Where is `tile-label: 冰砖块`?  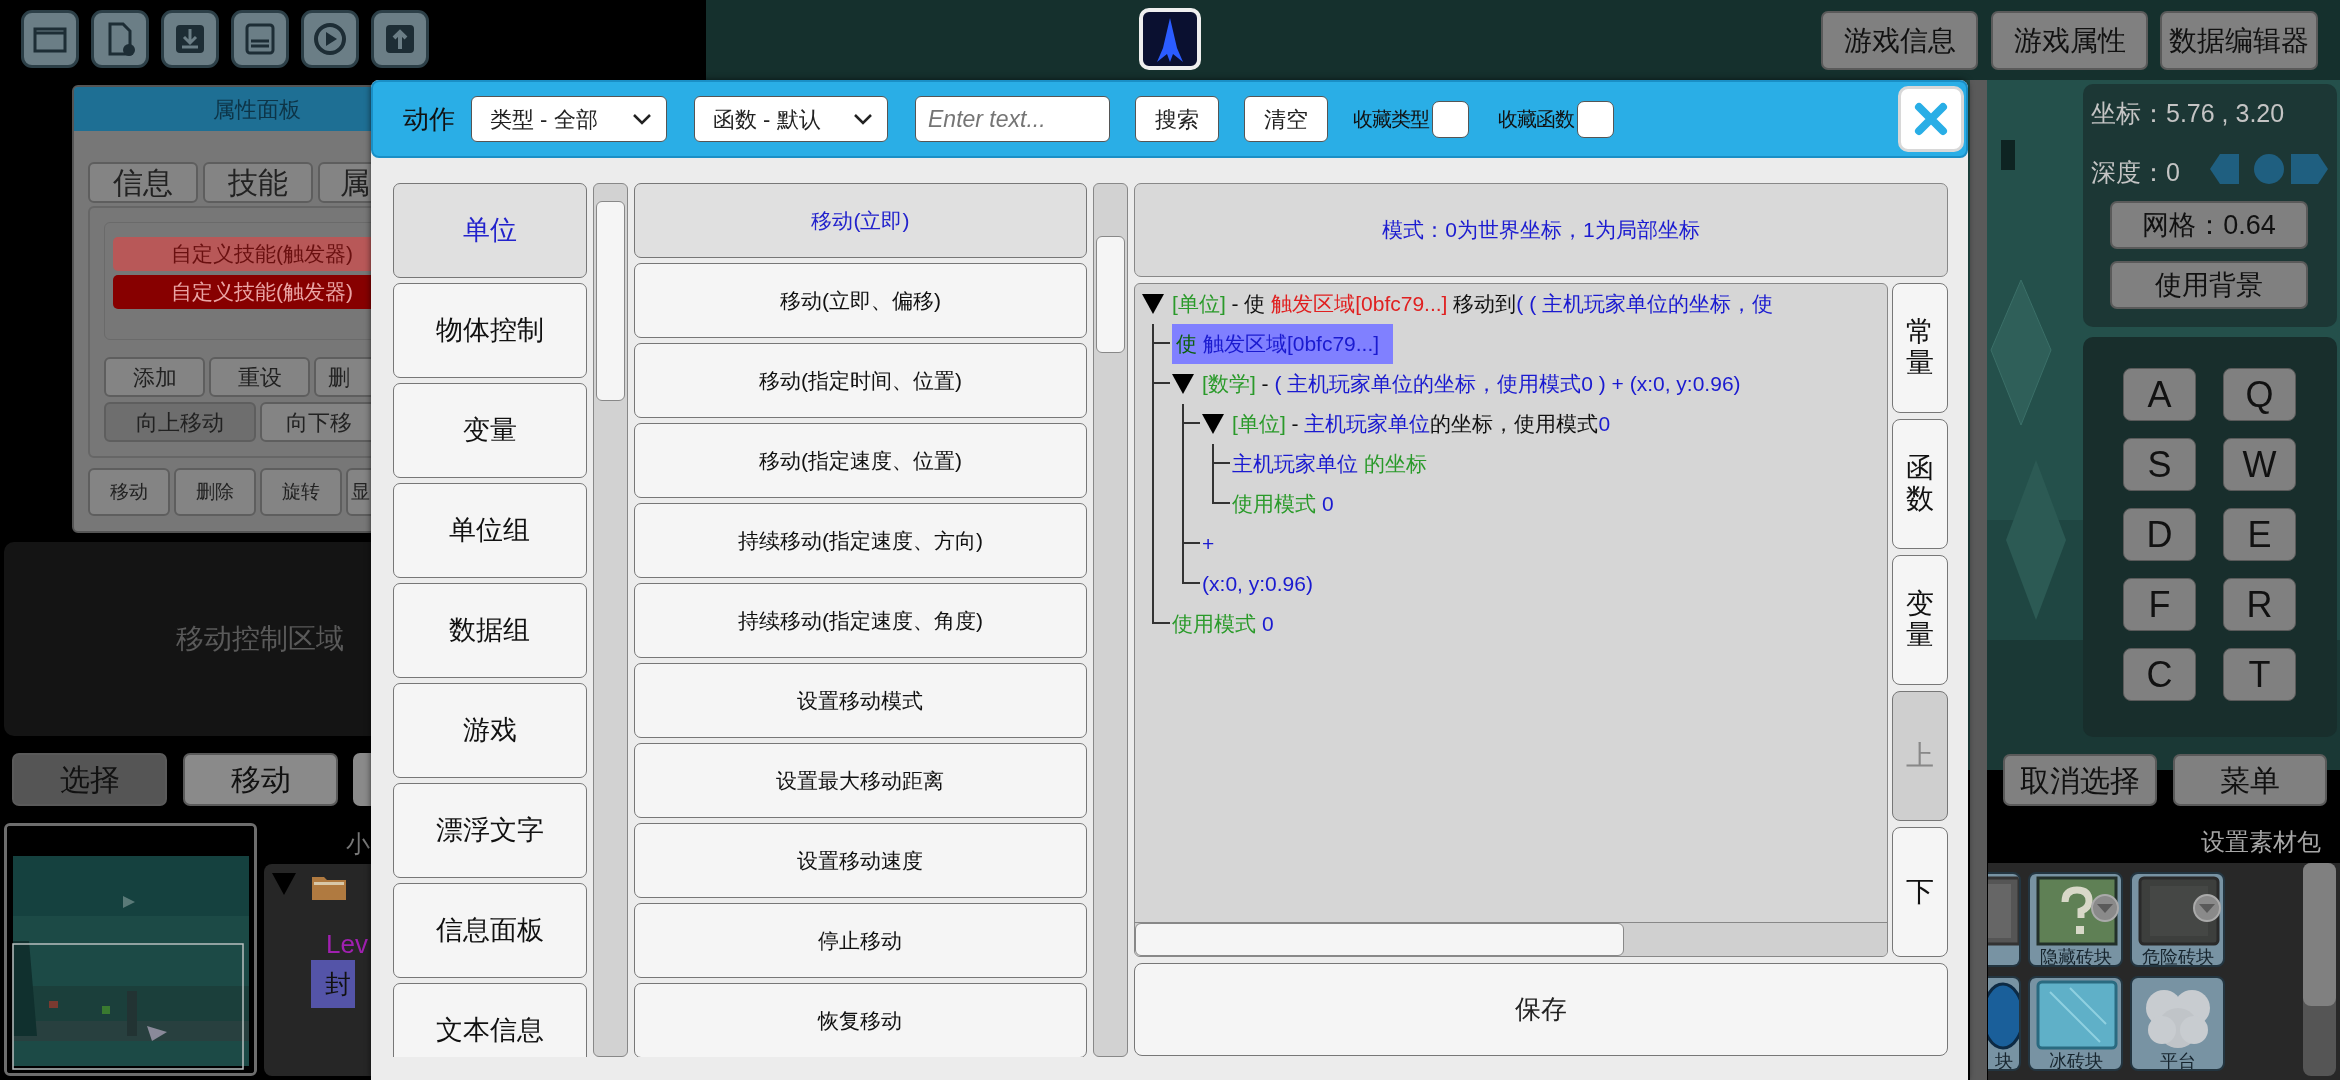
tile-label: 冰砖块 is located at coordinates (2075, 1060).